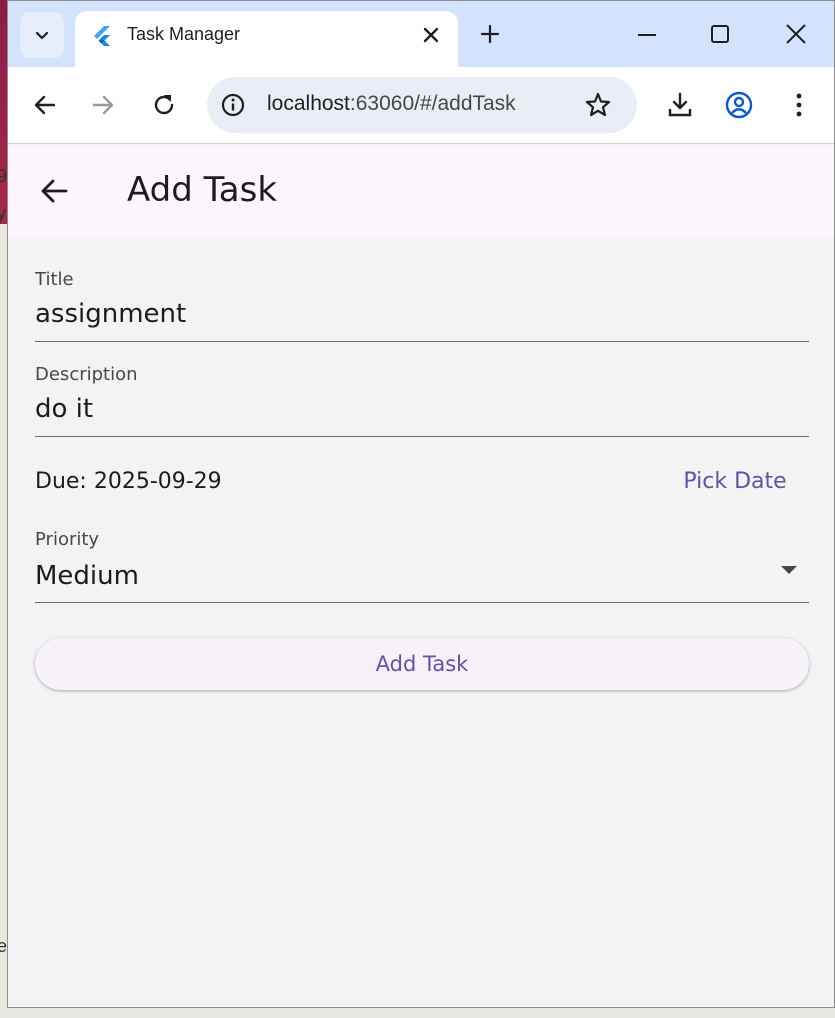  What do you see at coordinates (86, 374) in the screenshot?
I see `description-label: Description` at bounding box center [86, 374].